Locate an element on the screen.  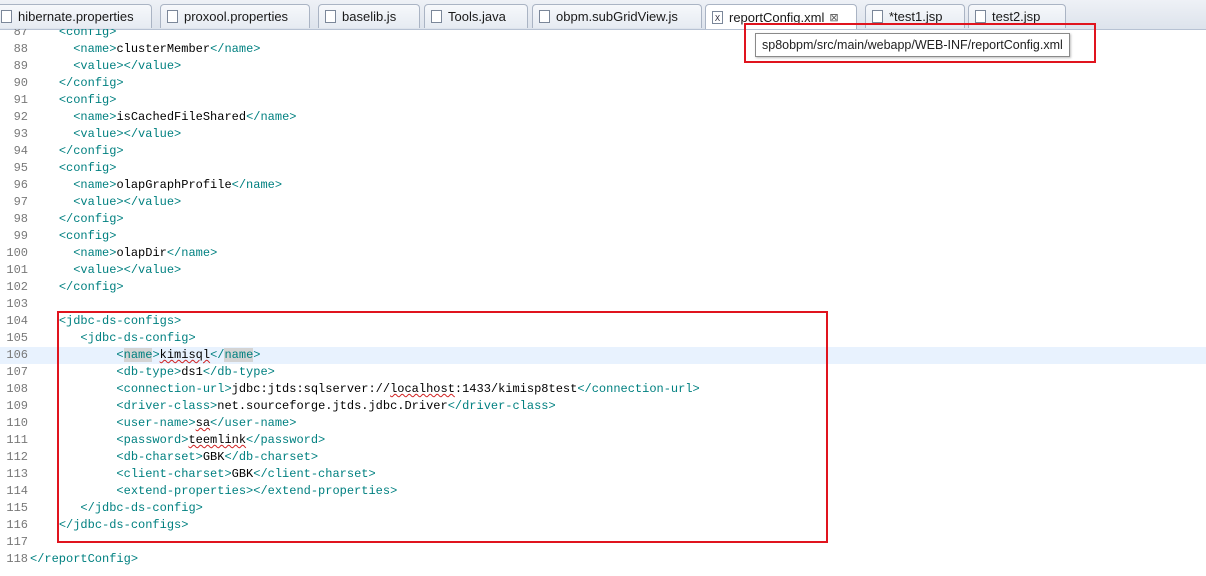
xml-tag: > is located at coordinates (156, 355).